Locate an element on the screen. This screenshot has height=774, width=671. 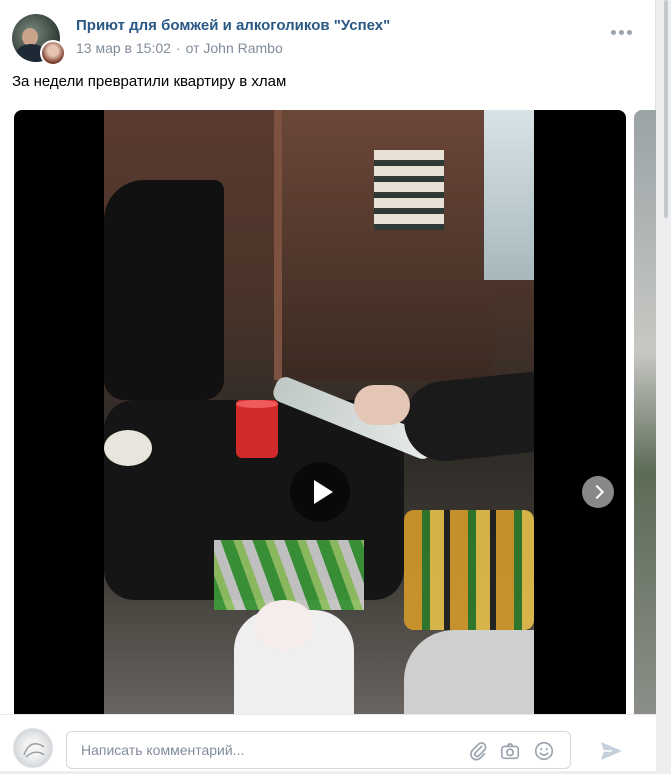
post-date: 13 мар в 15:02 is located at coordinates (123, 48).